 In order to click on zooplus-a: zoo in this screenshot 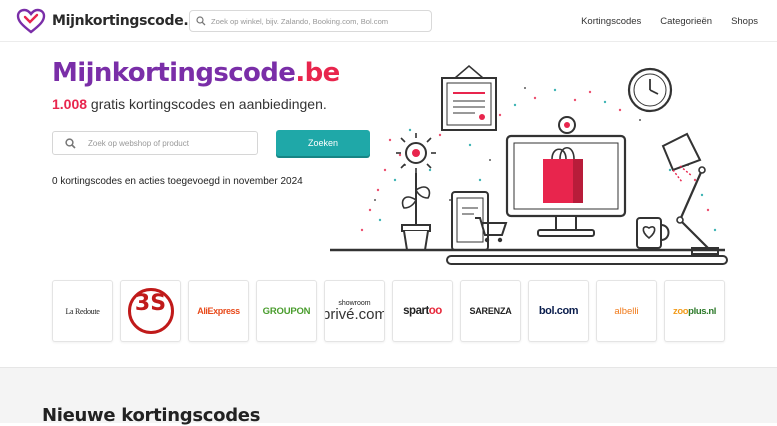, I will do `click(681, 311)`.